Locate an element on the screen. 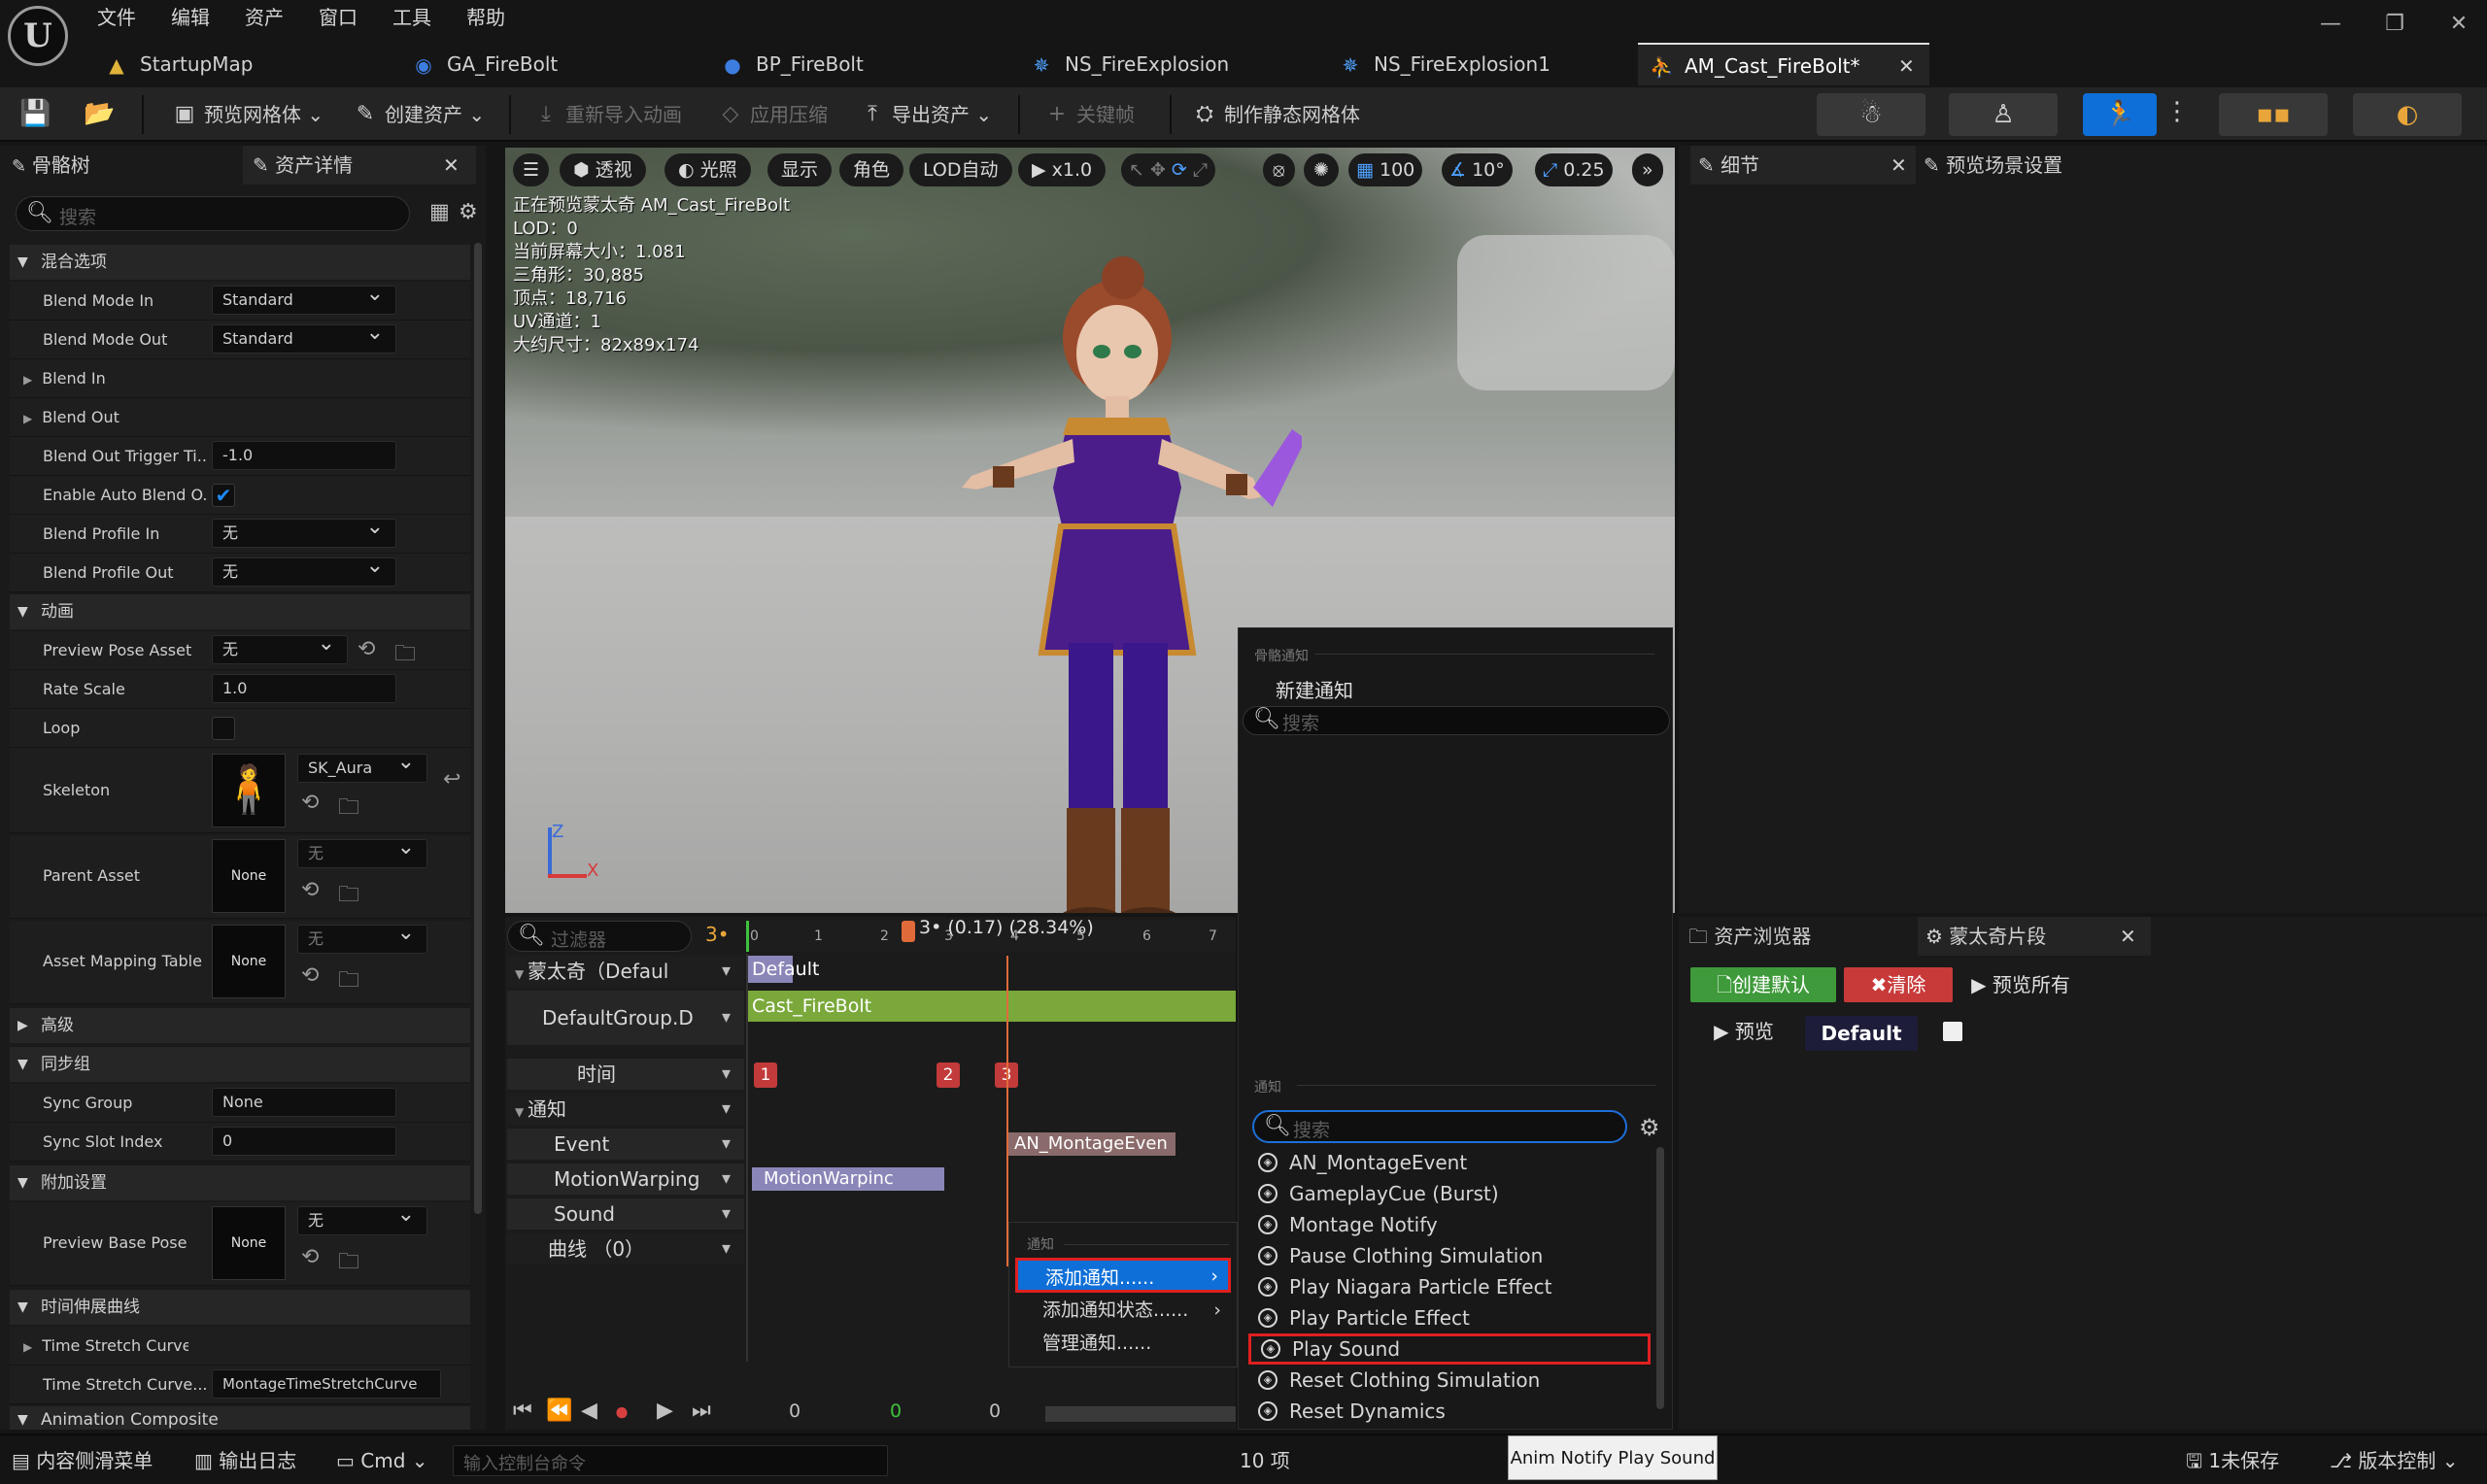 This screenshot has width=2487, height=1484. console-input: 输入控制台命令 is located at coordinates (670, 1460).